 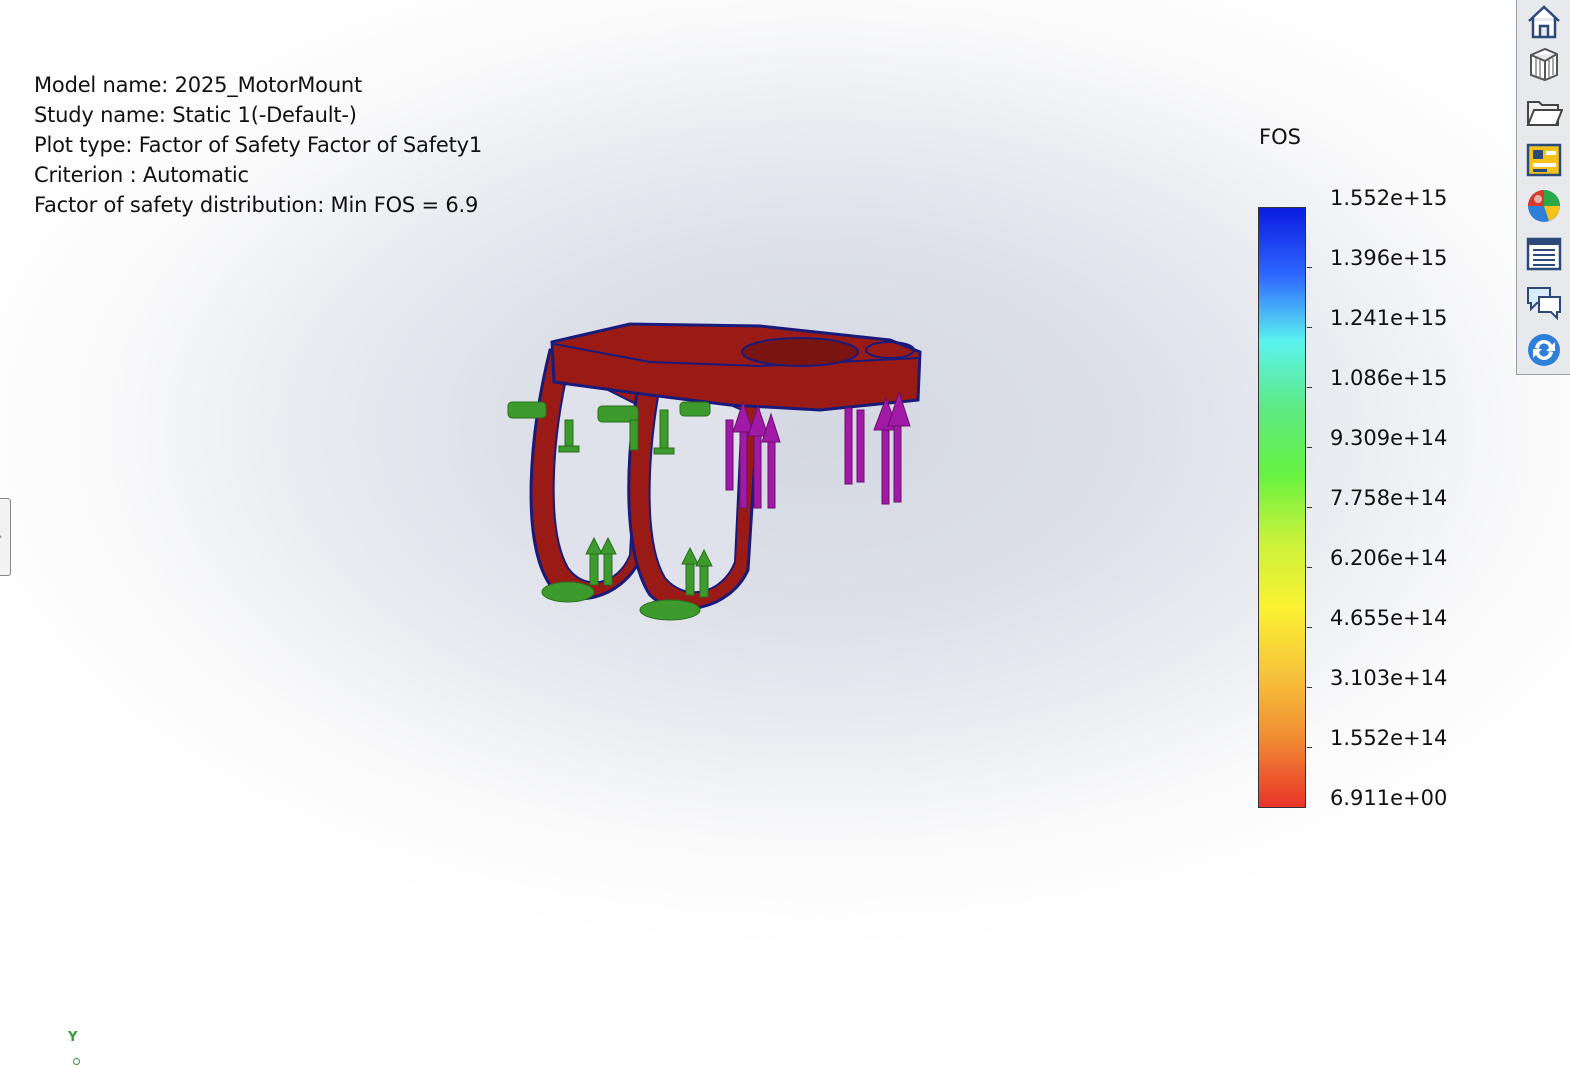 What do you see at coordinates (715, 475) in the screenshot?
I see `motor-mount-model` at bounding box center [715, 475].